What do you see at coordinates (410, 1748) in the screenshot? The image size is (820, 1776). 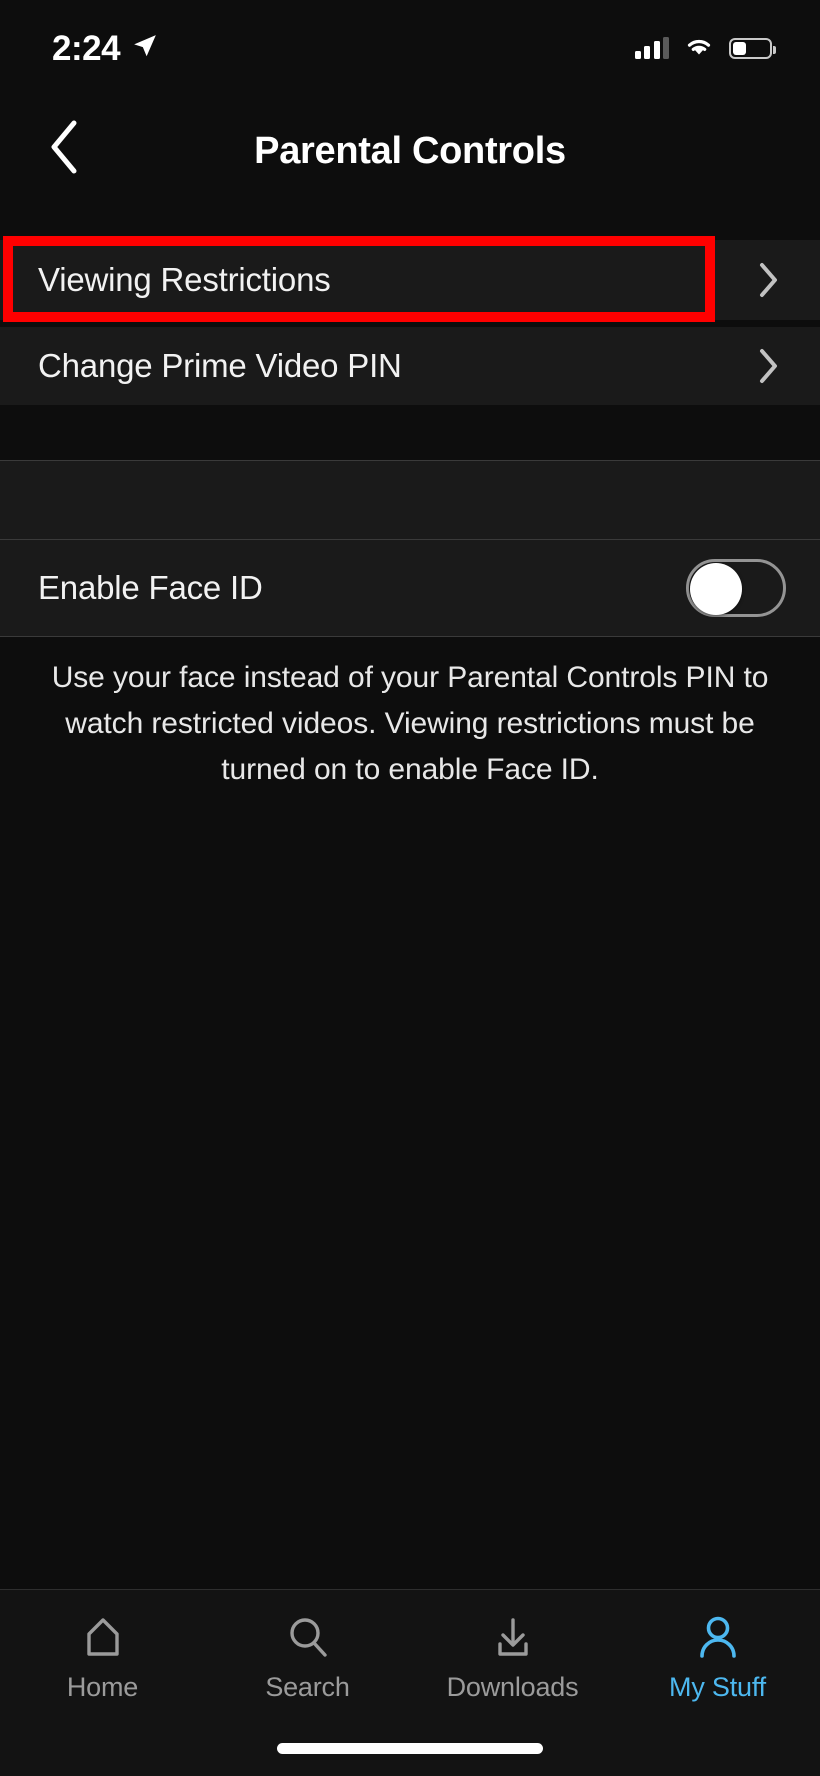 I see `home-indicator` at bounding box center [410, 1748].